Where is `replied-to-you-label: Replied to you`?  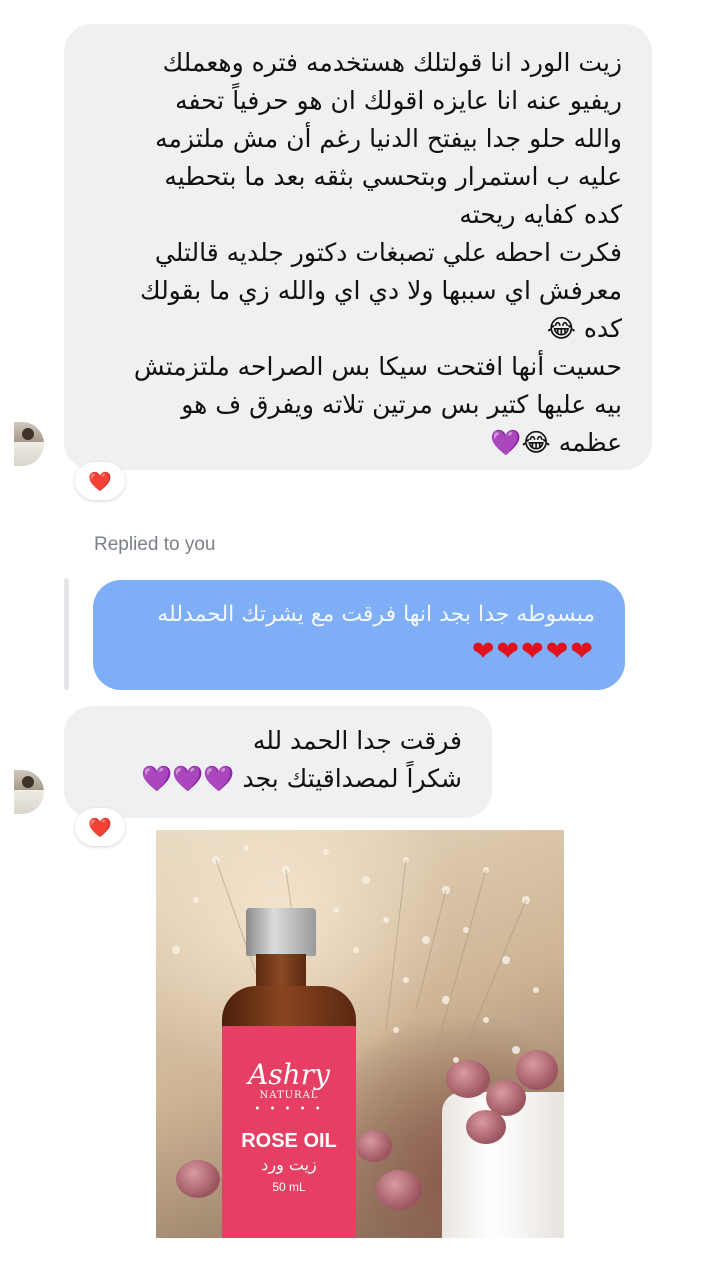 replied-to-you-label: Replied to you is located at coordinates (155, 544).